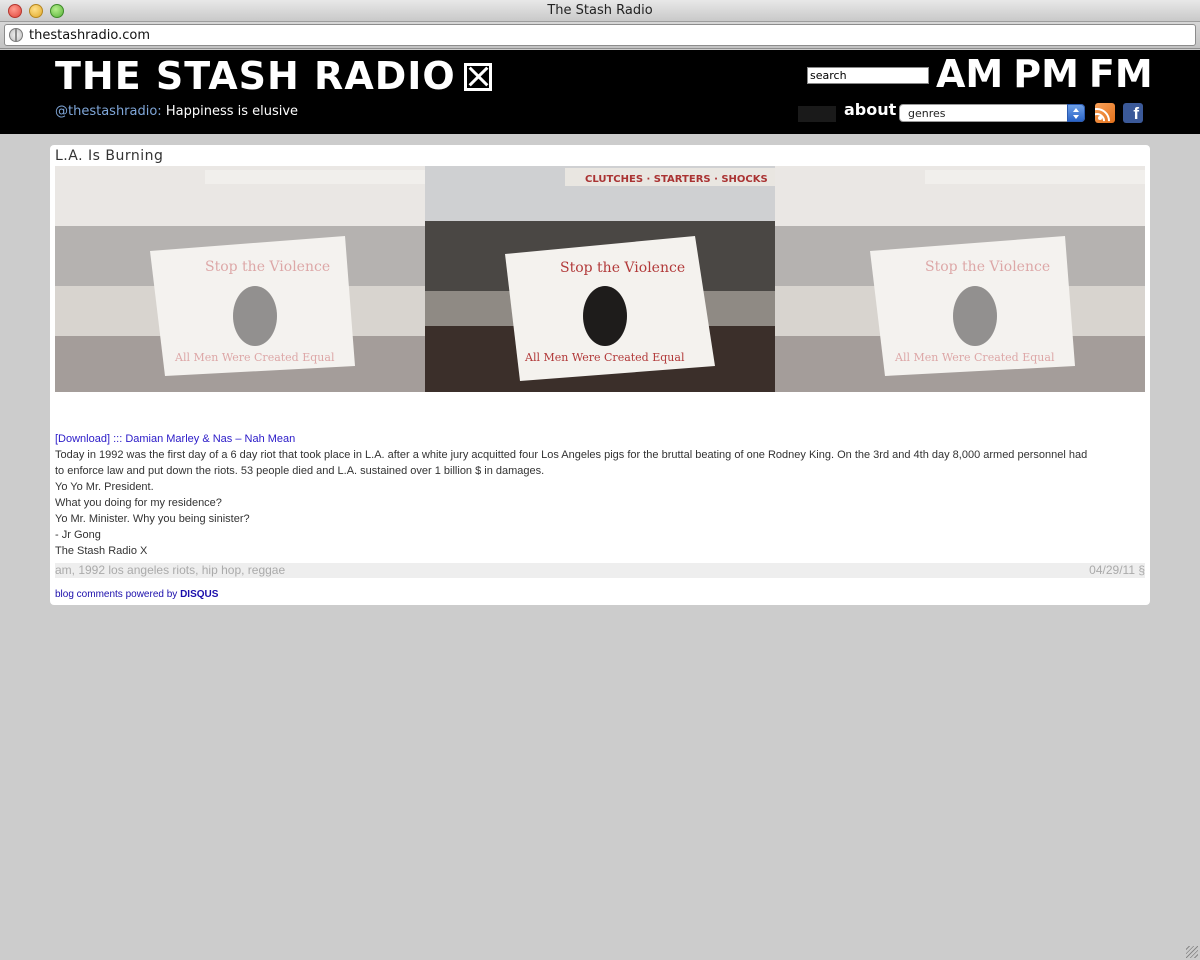  Describe the element at coordinates (254, 357) in the screenshot. I see `photo-left-sheet-line2: All Men Were Created Equal` at that location.